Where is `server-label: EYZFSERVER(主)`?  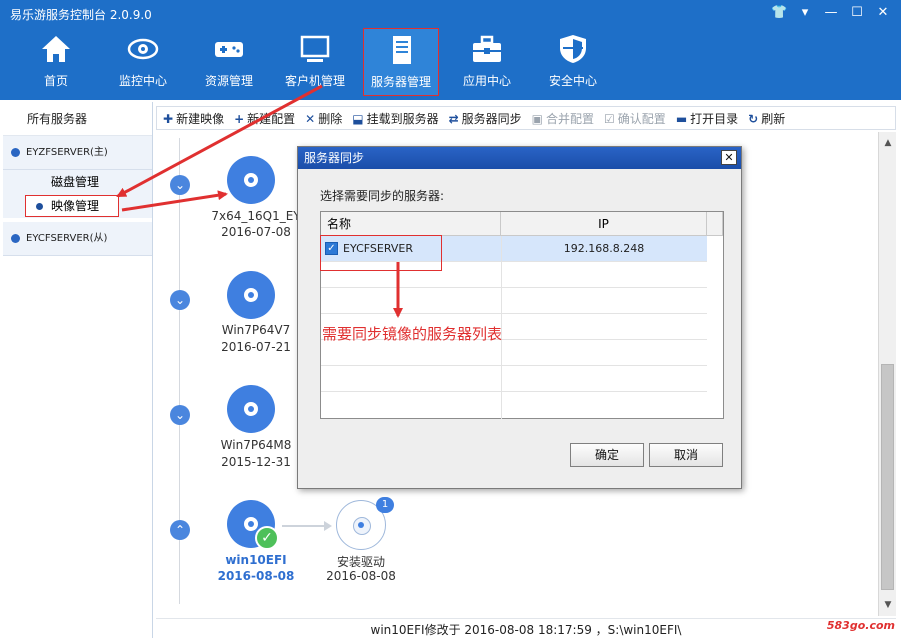 server-label: EYZFSERVER(主) is located at coordinates (67, 152).